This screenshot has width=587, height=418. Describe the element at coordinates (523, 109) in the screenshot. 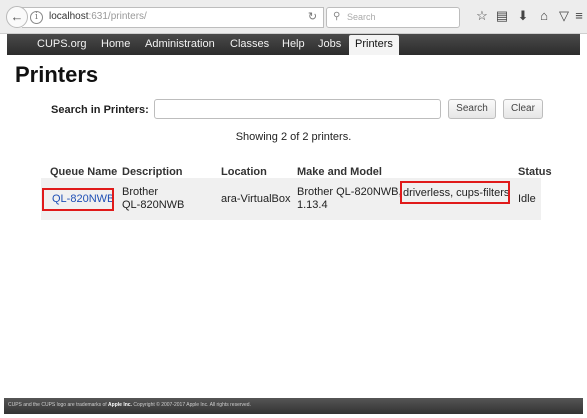

I see `clear-button: Clear` at that location.